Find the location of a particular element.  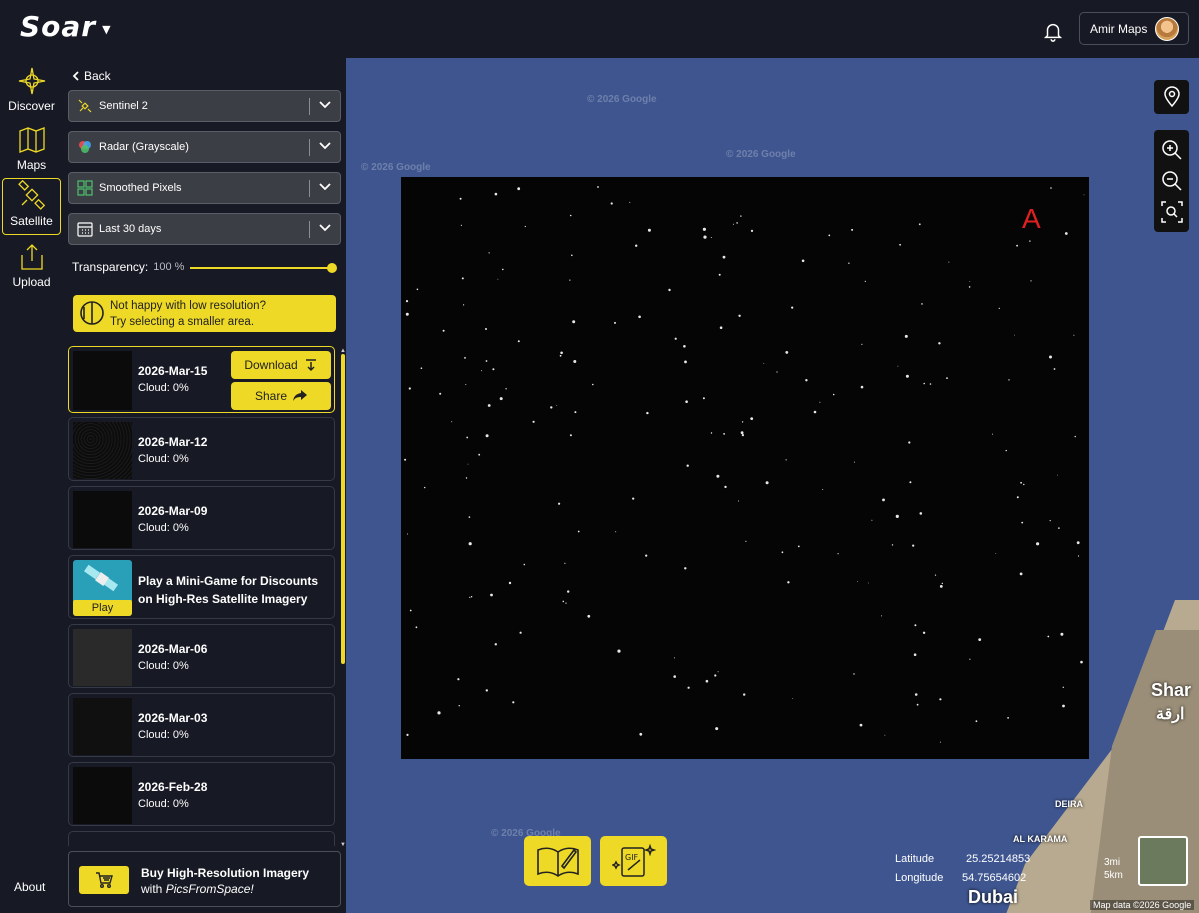

result-card is located at coordinates (201, 838).